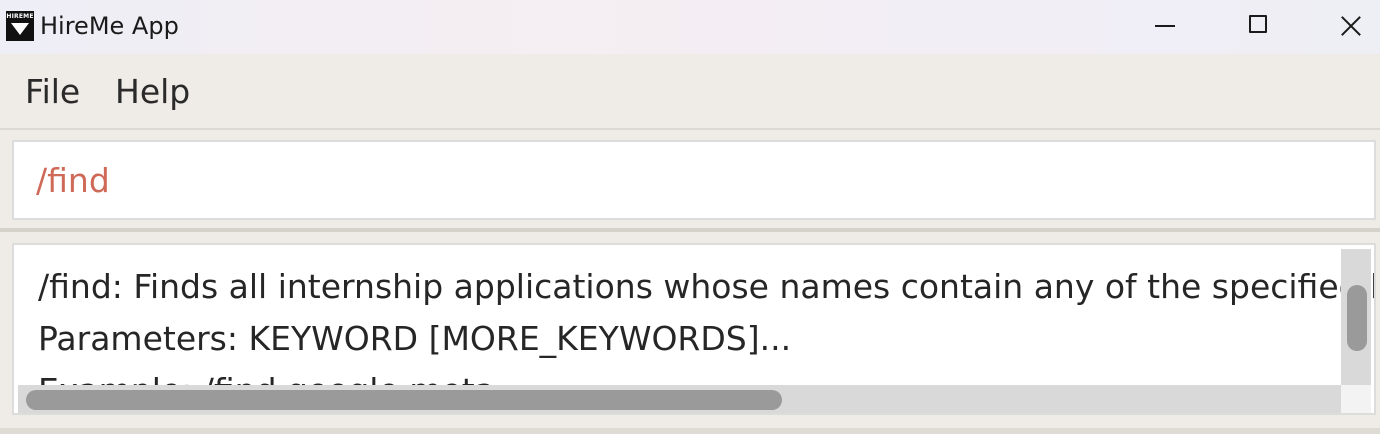 This screenshot has height=434, width=1380. What do you see at coordinates (686, 180) in the screenshot?
I see `command-input` at bounding box center [686, 180].